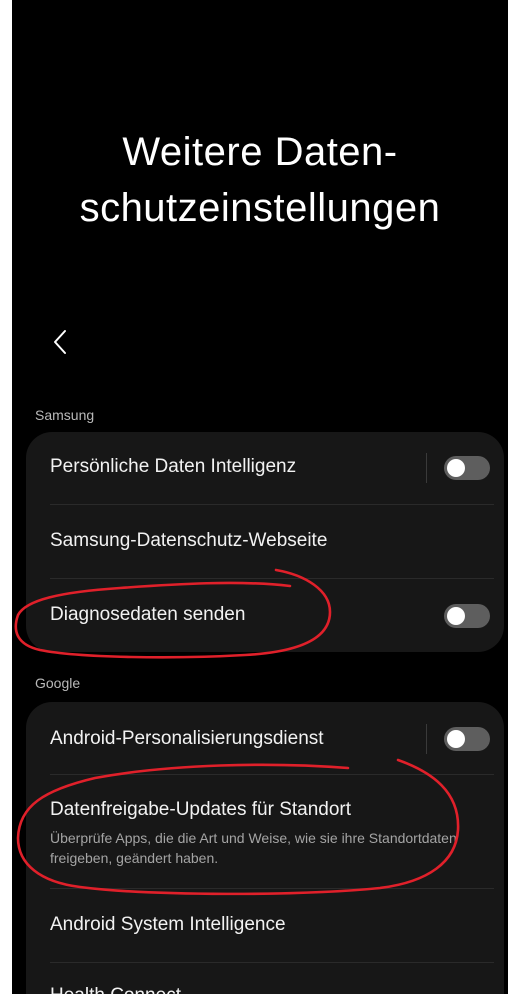 The width and height of the screenshot is (508, 994). Describe the element at coordinates (265, 978) in the screenshot. I see `setting-health-connect: Health Connect` at that location.